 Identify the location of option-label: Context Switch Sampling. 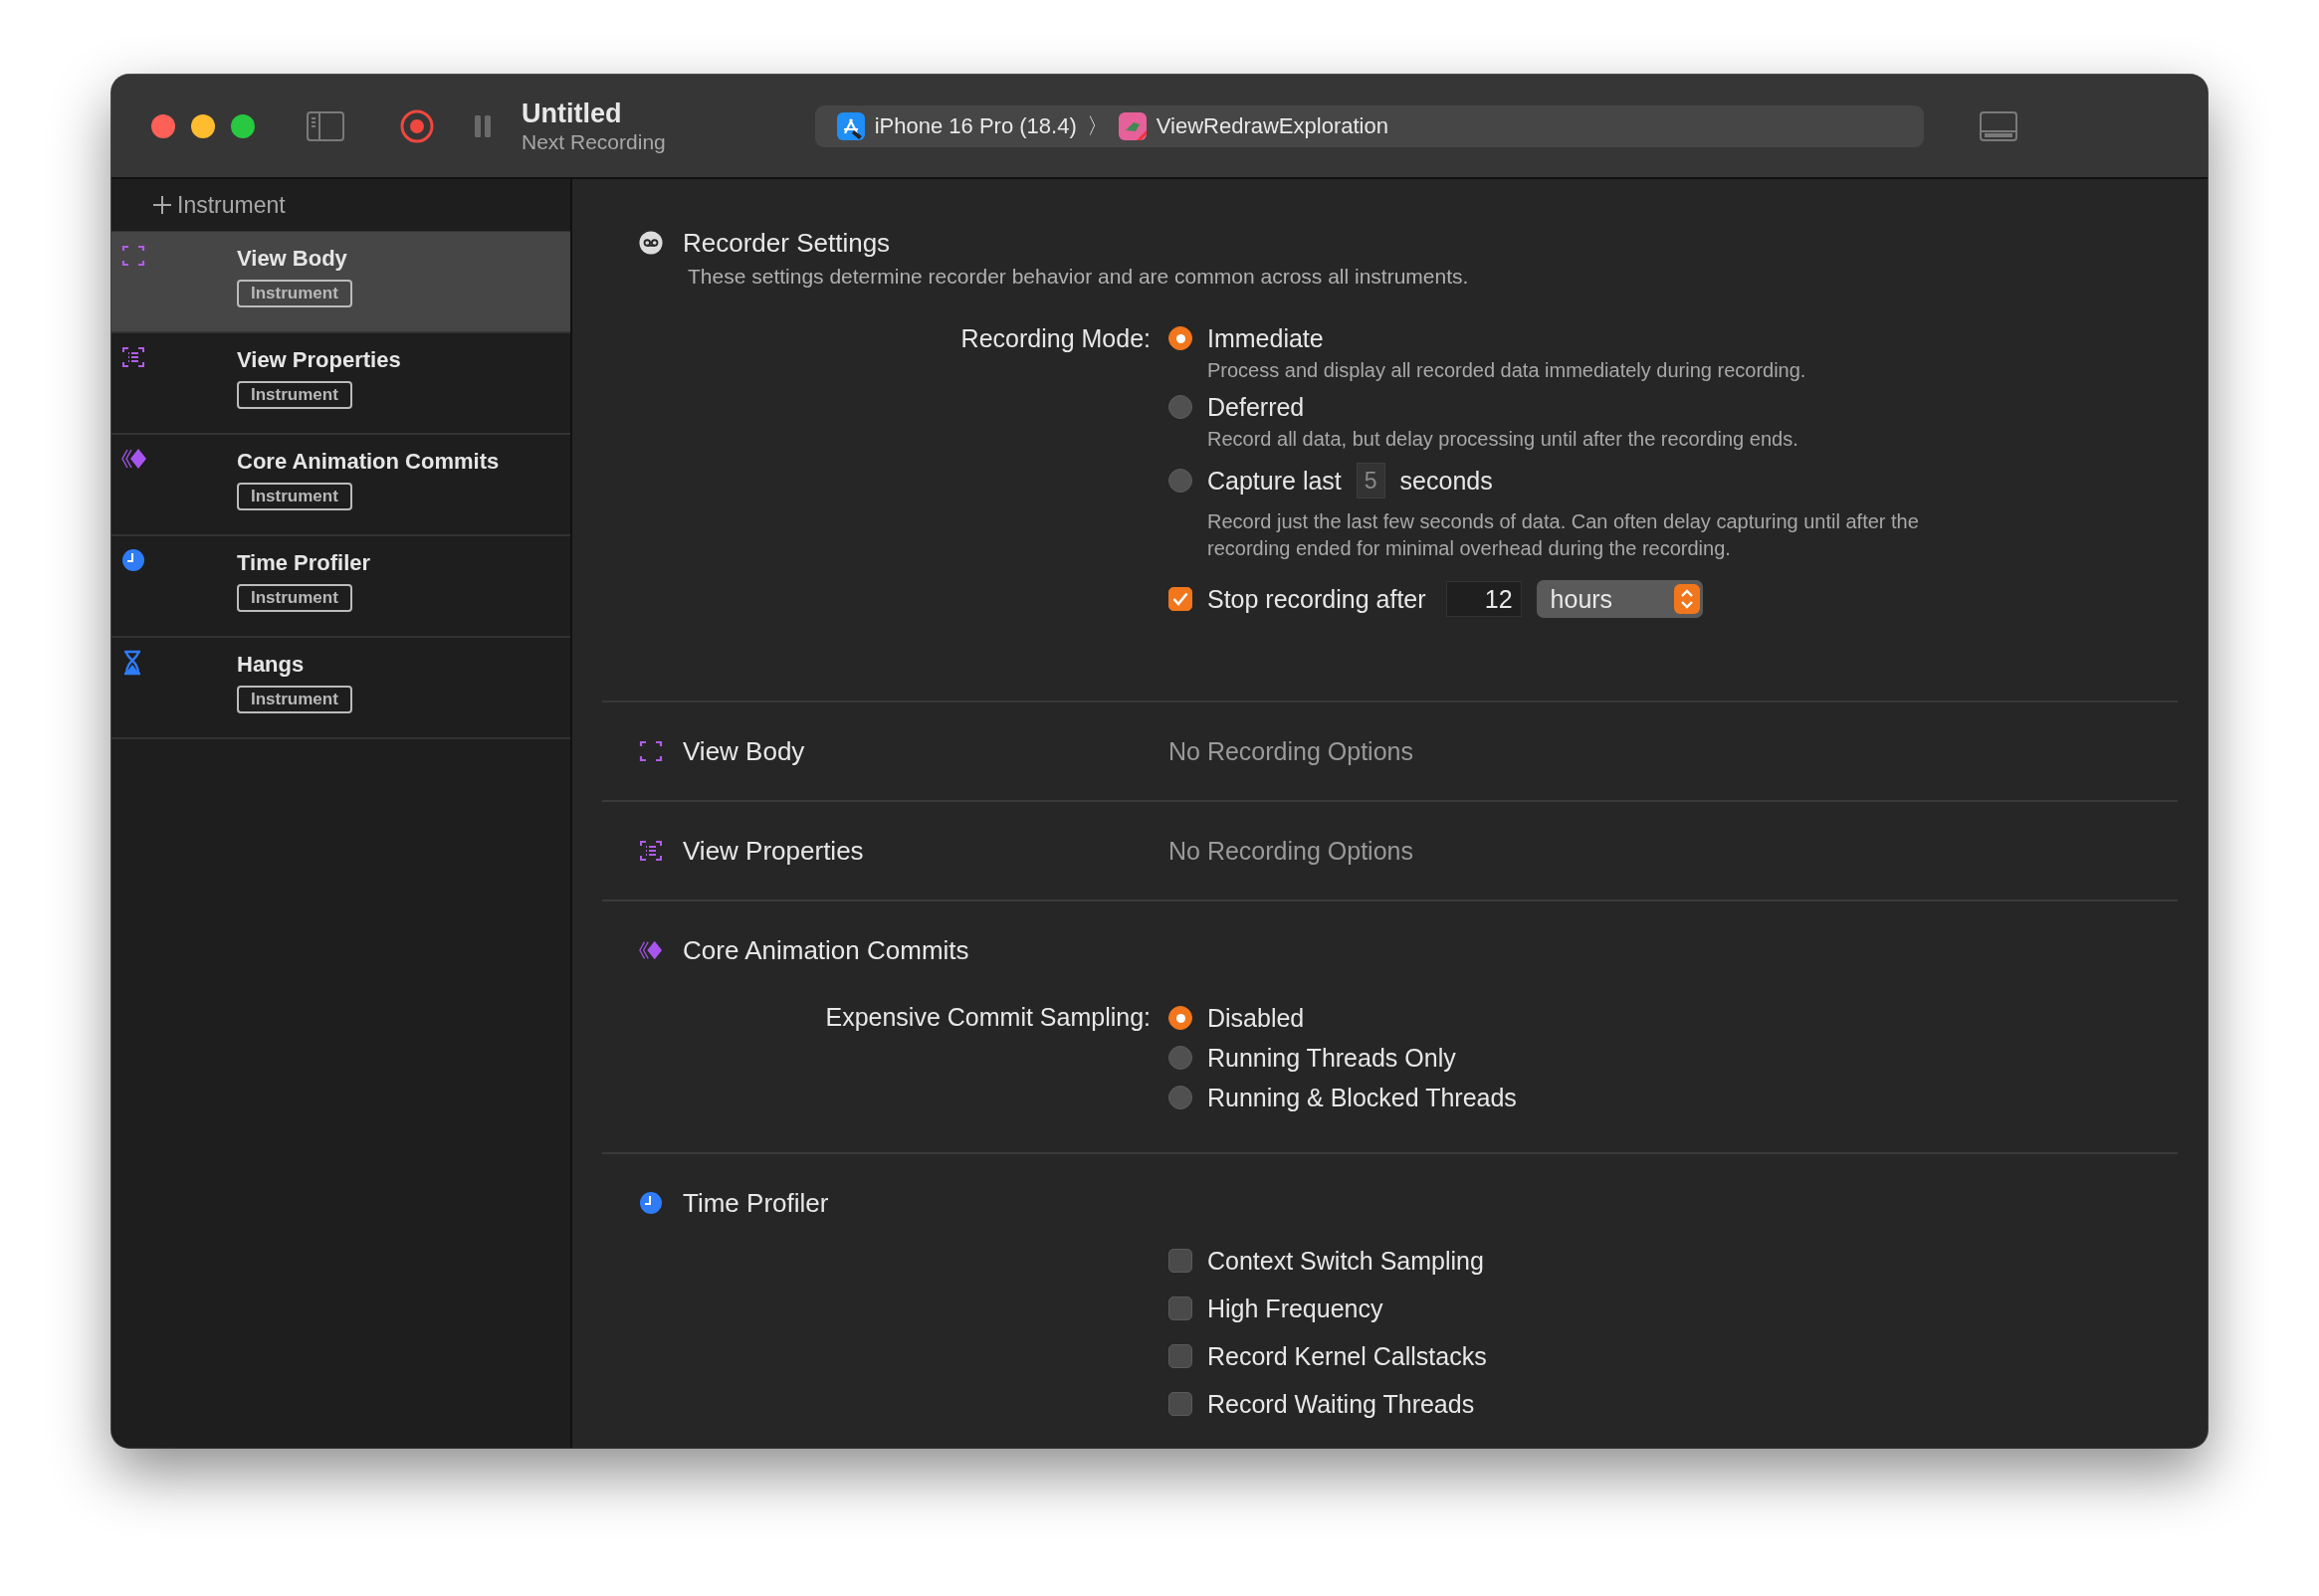
(1345, 1261).